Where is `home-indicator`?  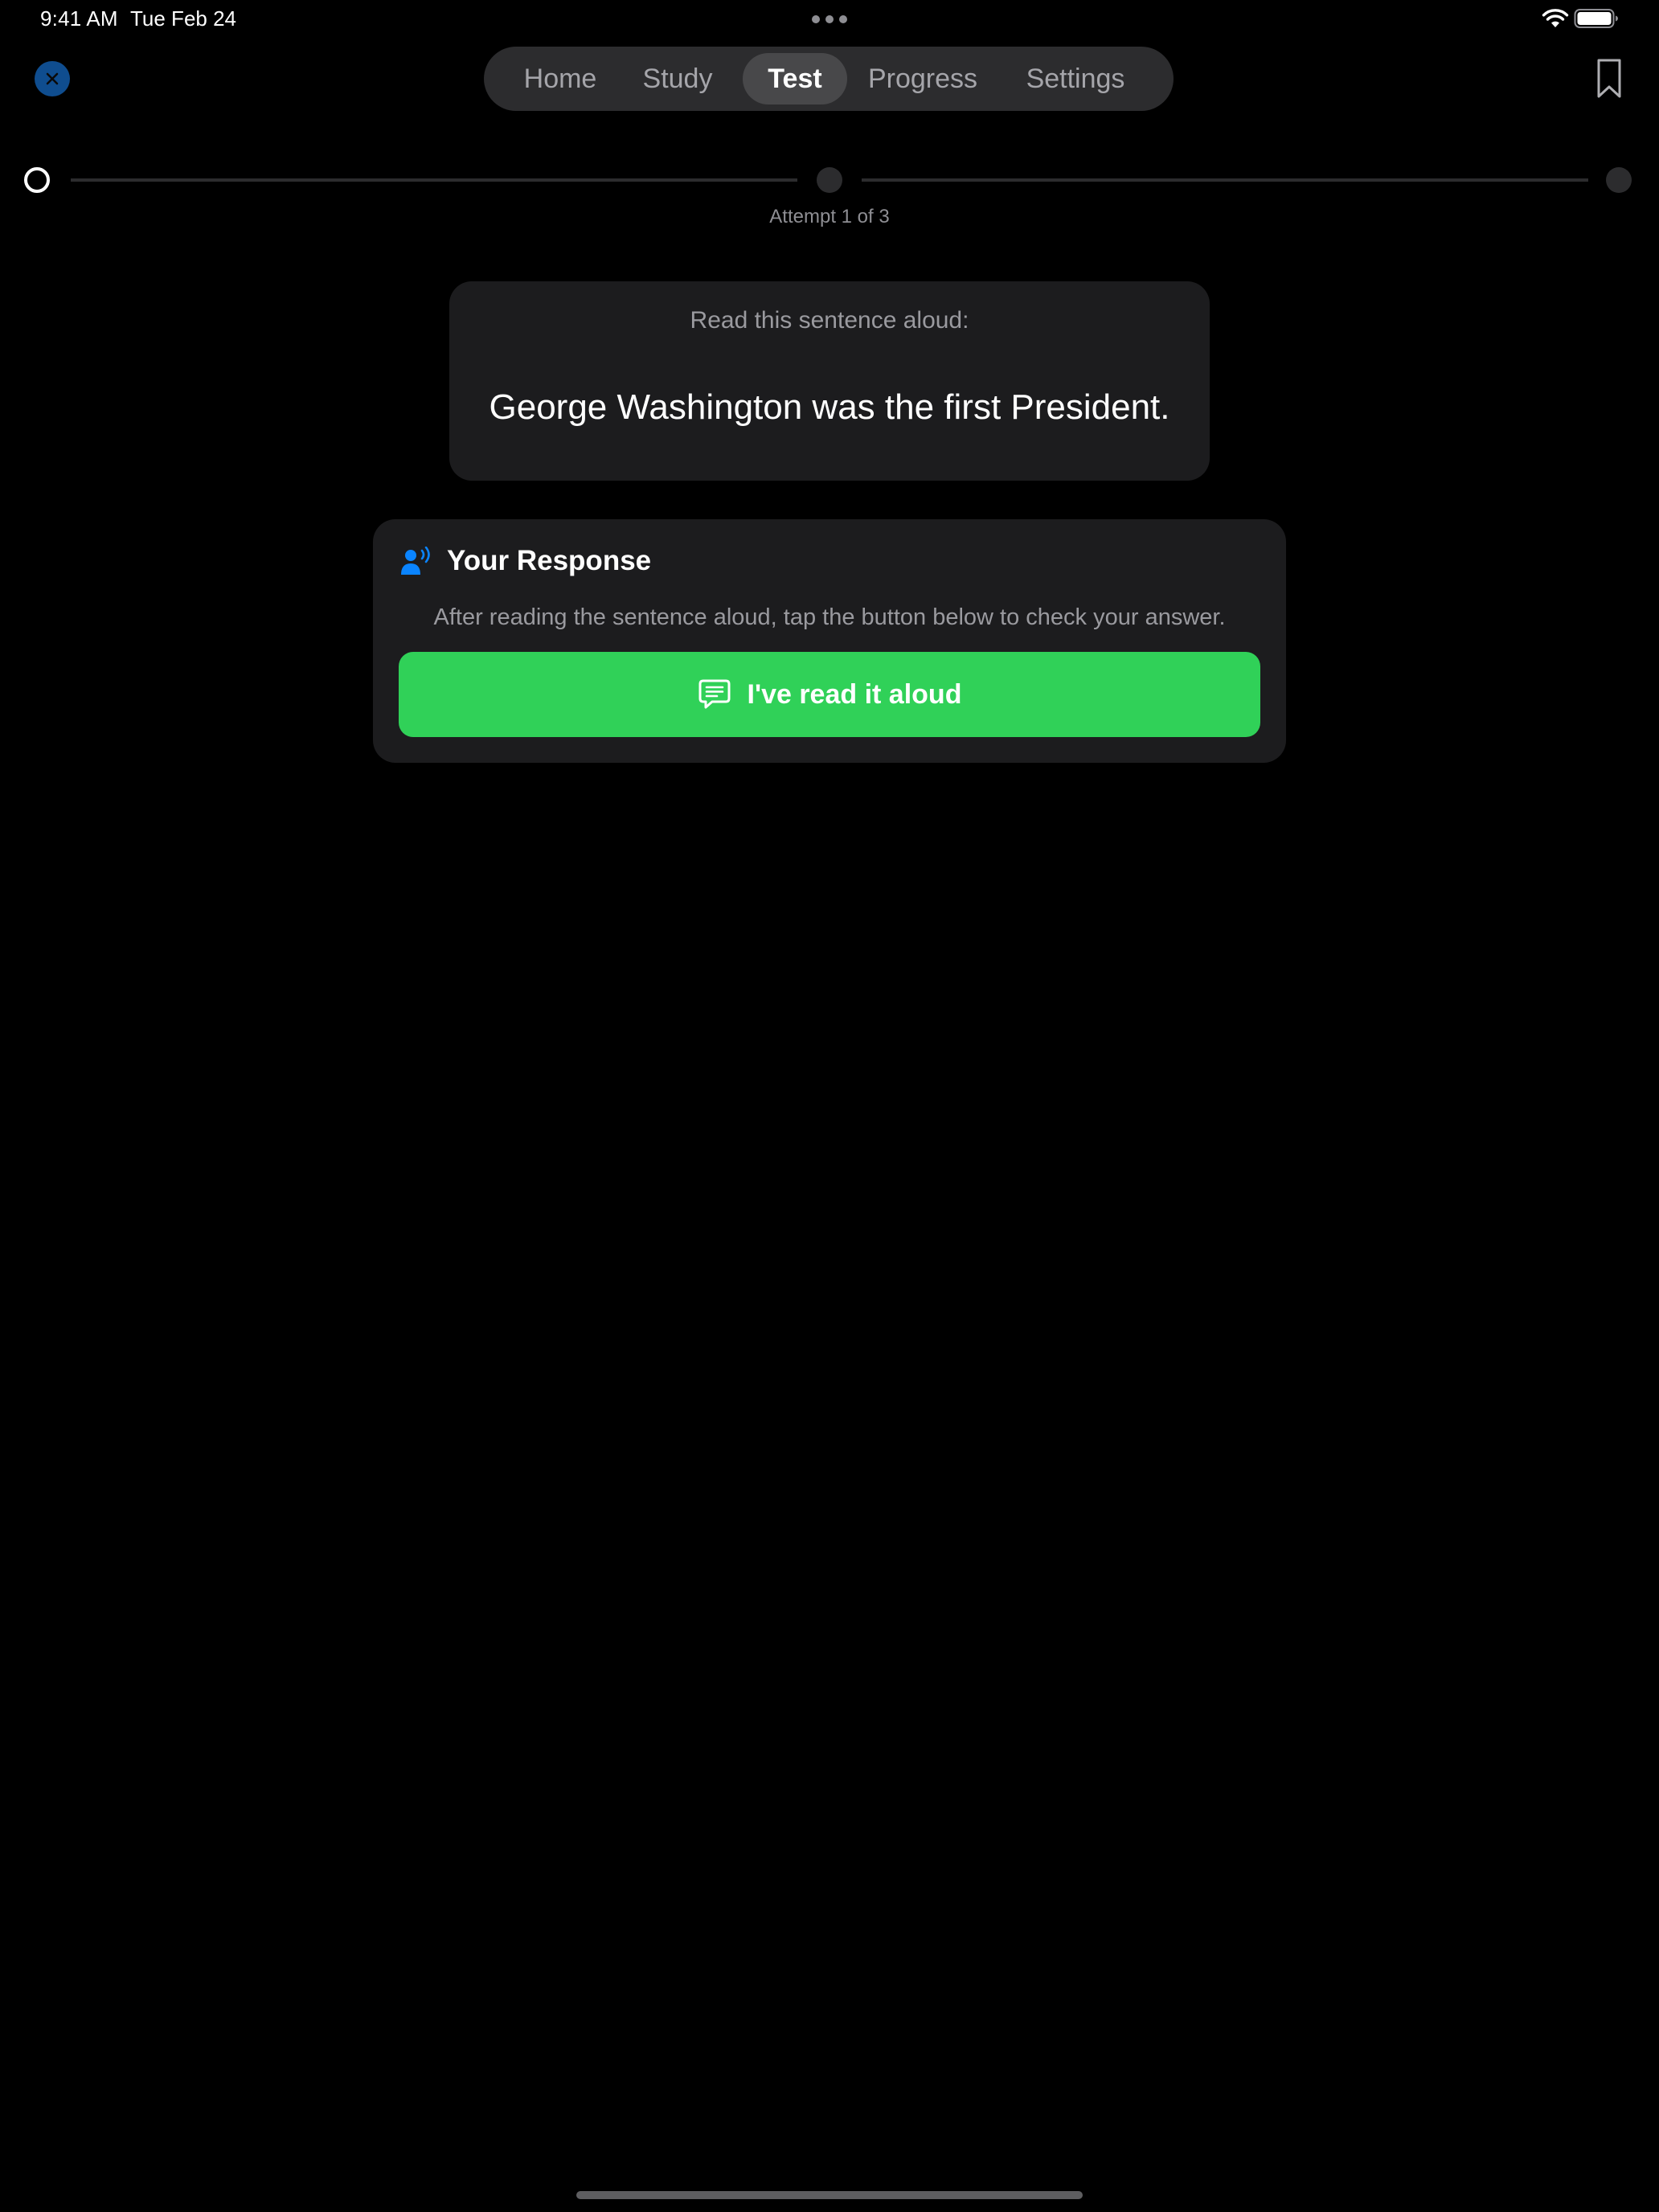
home-indicator is located at coordinates (829, 2195).